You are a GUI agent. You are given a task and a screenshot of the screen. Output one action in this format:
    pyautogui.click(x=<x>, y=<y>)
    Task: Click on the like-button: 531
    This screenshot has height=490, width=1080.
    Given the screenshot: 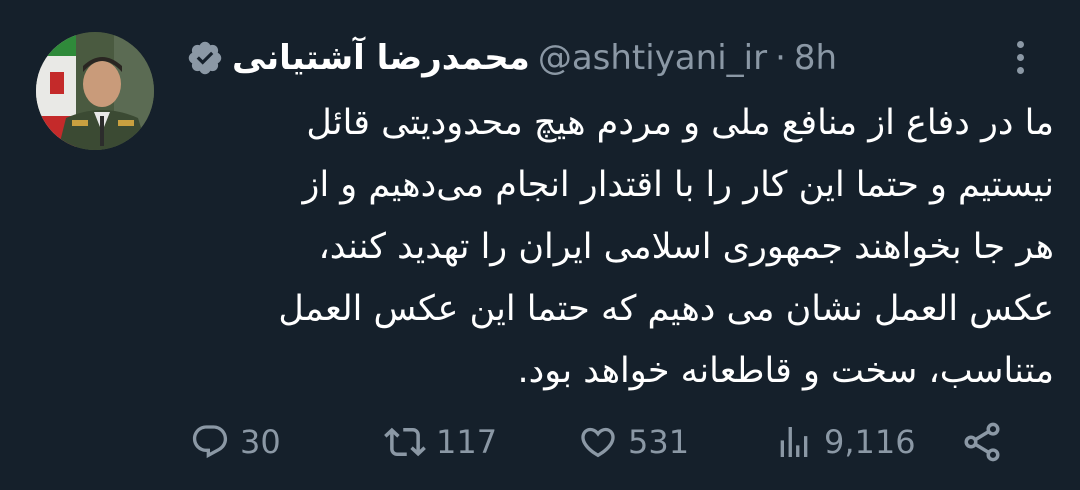 What is the action you would take?
    pyautogui.click(x=633, y=442)
    